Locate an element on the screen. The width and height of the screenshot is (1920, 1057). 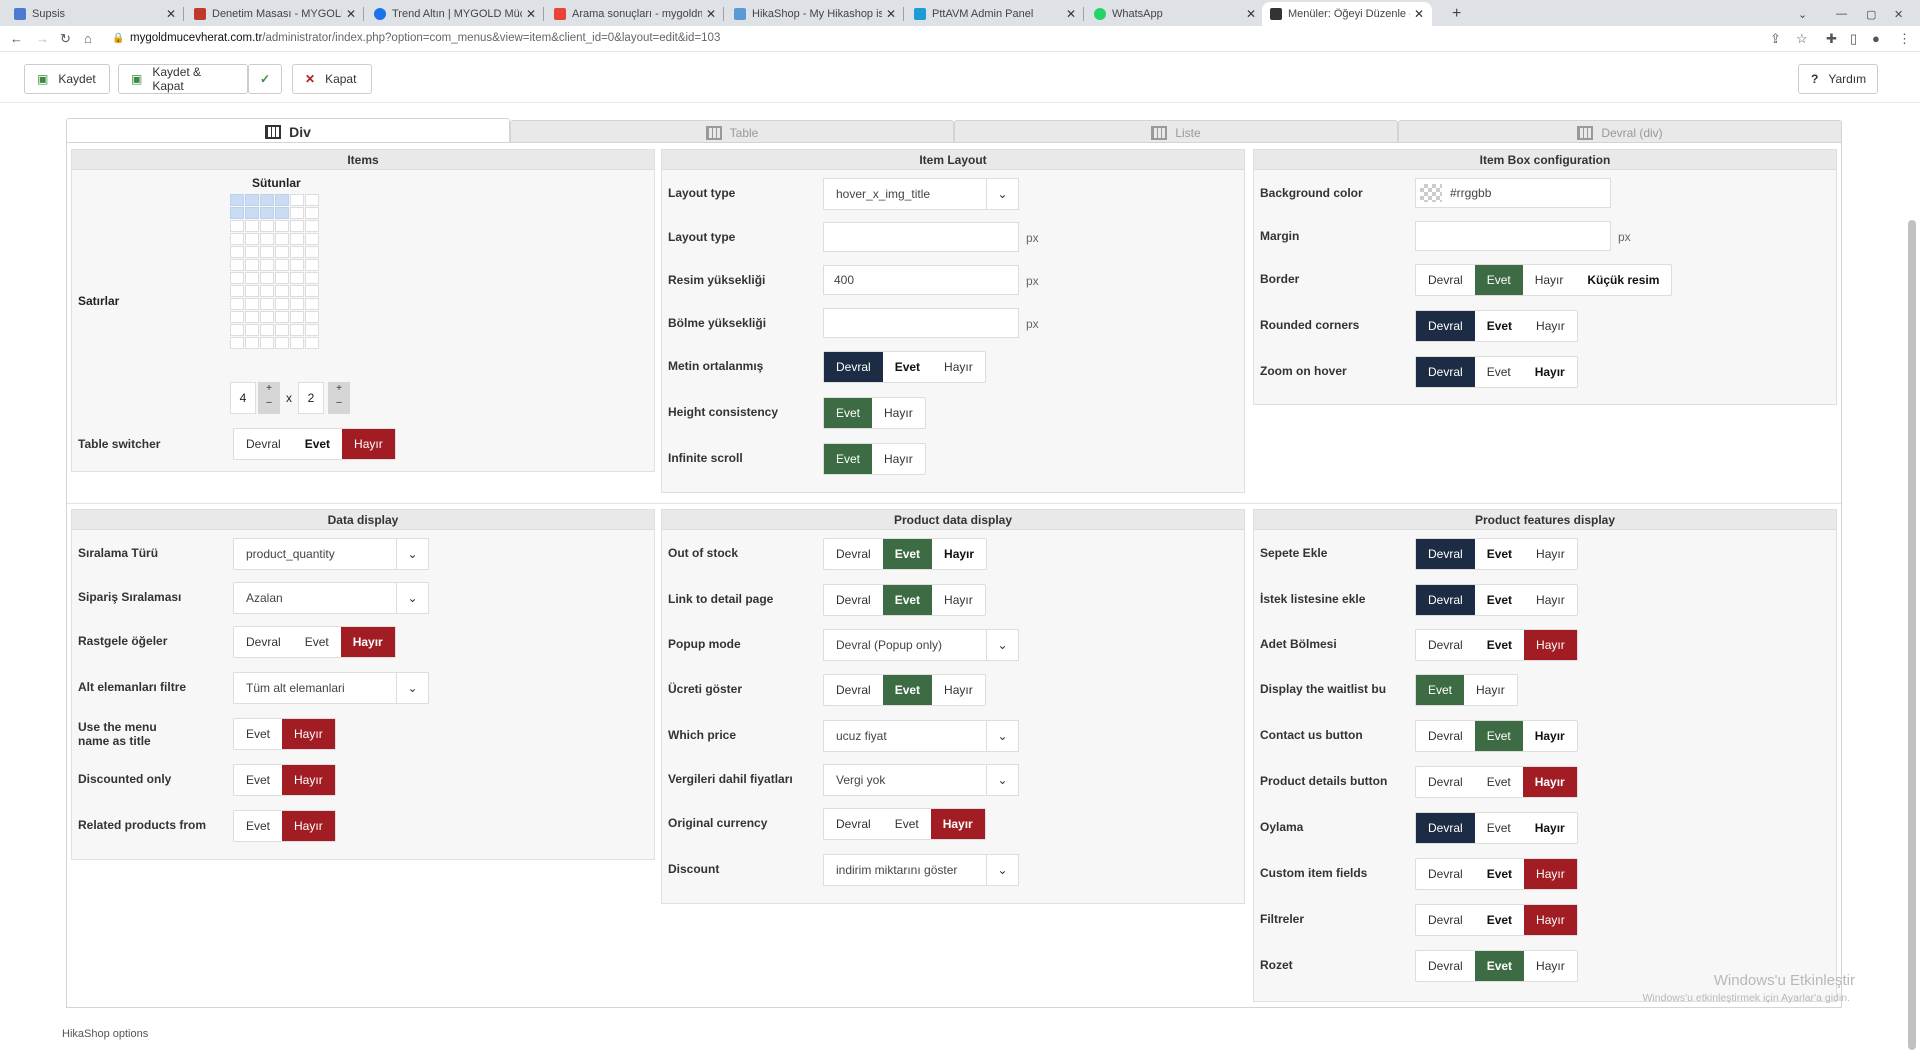
sort-type-select: product_quantity ⌄ is located at coordinates (331, 554).